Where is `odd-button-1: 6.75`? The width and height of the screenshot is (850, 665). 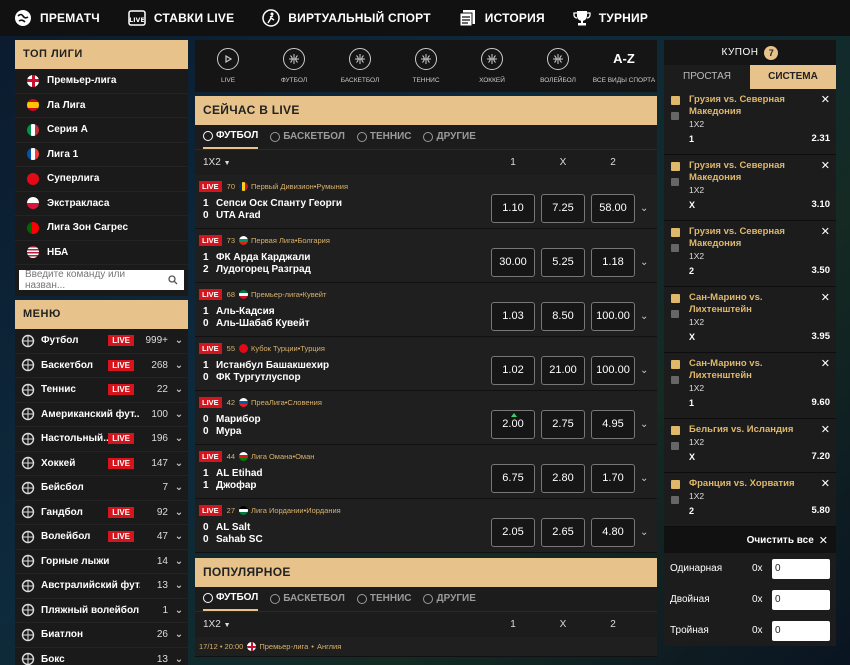 odd-button-1: 6.75 is located at coordinates (513, 478).